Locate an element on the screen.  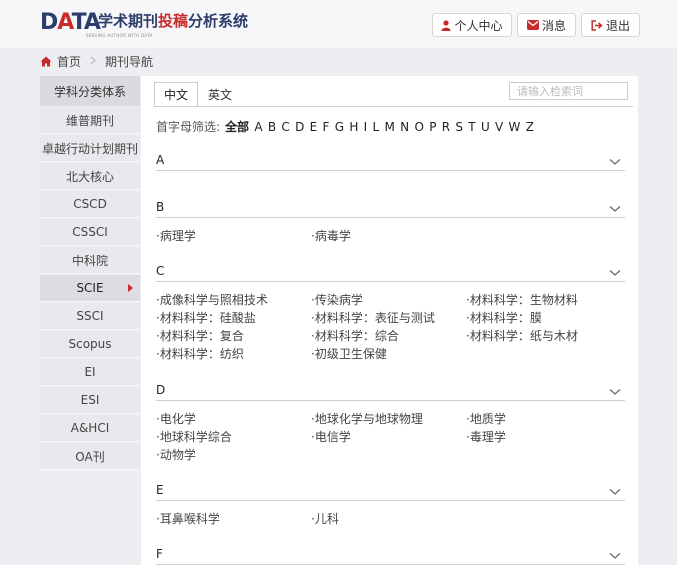
logo-tagline: SERVING AUTHOR WITH DATA is located at coordinates (119, 35).